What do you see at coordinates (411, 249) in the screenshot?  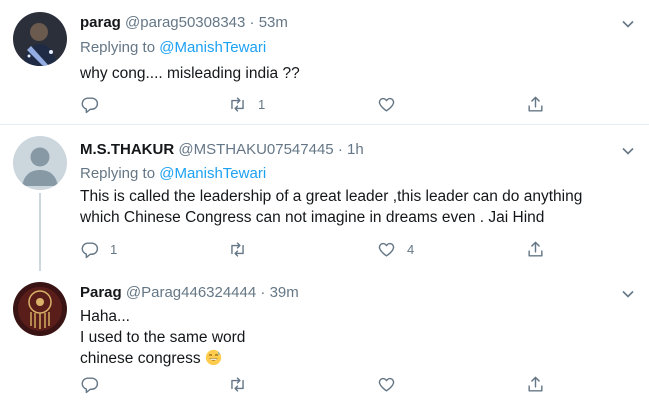 I see `like-count: 4` at bounding box center [411, 249].